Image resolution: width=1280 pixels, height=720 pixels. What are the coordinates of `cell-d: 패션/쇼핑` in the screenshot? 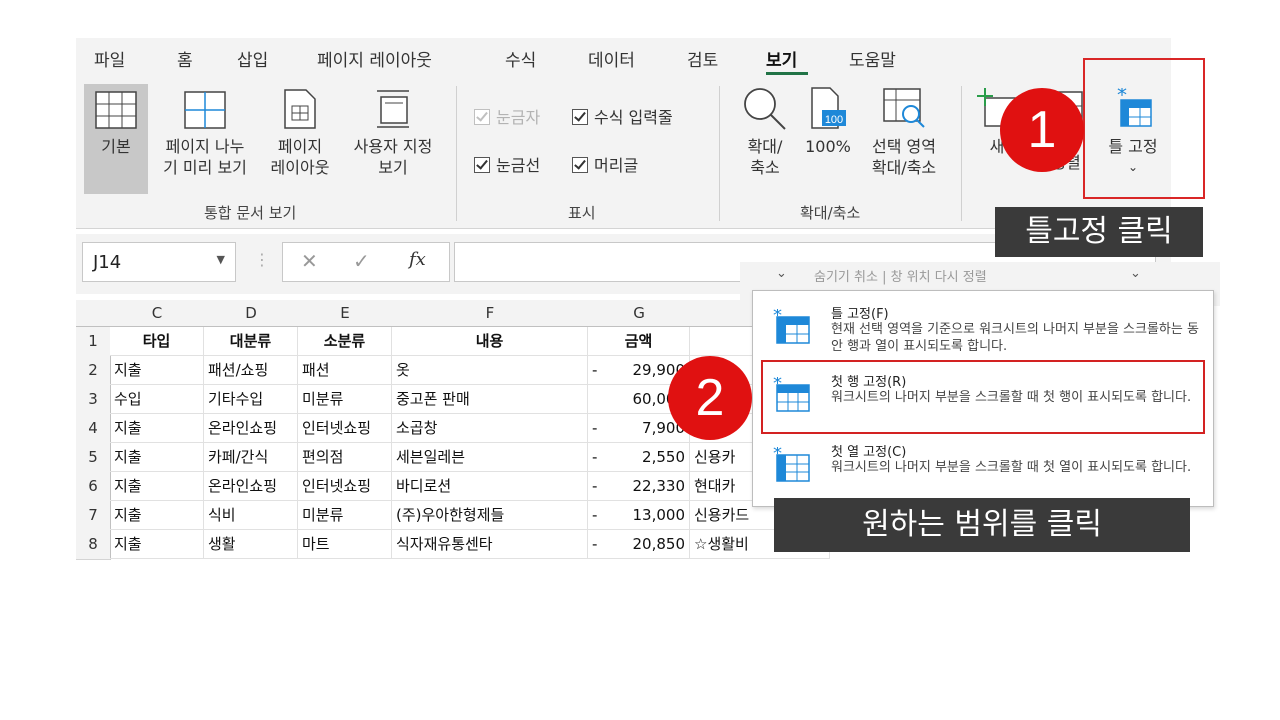 It's located at (251, 370).